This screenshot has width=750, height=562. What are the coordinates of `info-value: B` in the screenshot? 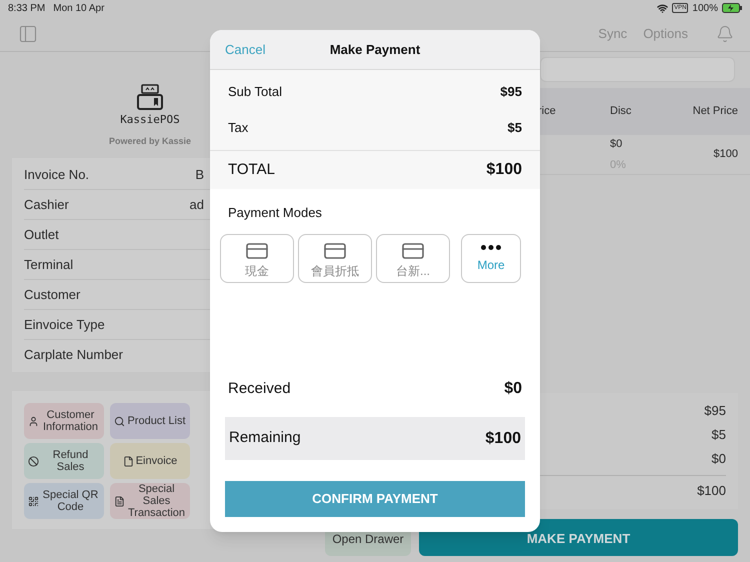 It's located at (199, 175).